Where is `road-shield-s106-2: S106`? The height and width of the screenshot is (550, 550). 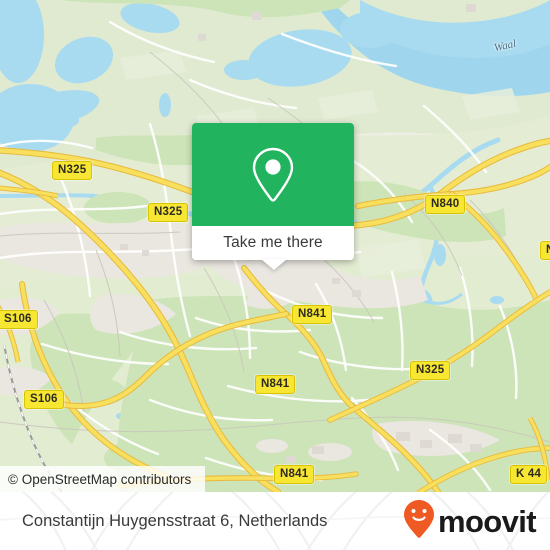 road-shield-s106-2: S106 is located at coordinates (44, 399).